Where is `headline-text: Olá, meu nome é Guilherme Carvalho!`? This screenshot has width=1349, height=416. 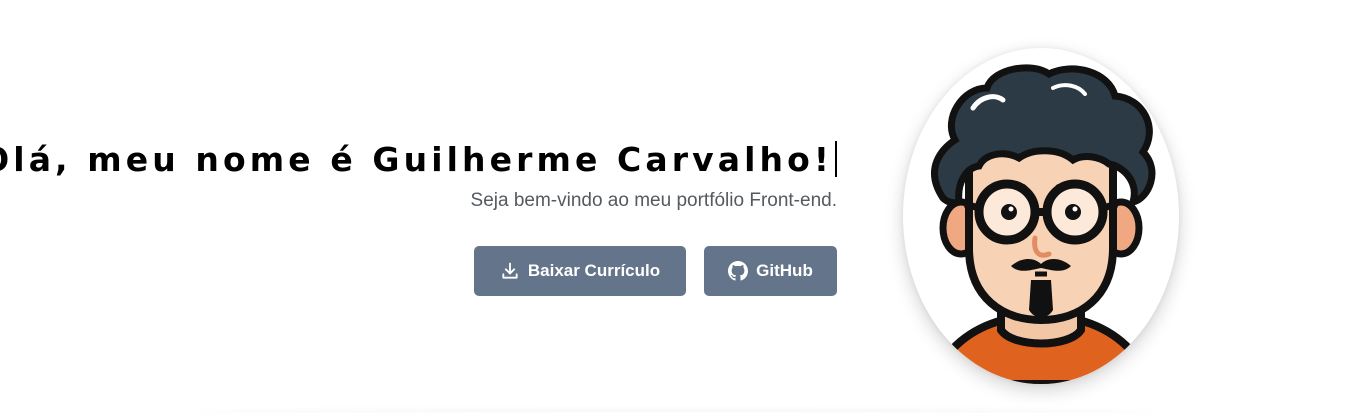 headline-text: Olá, meu nome é Guilherme Carvalho! is located at coordinates (416, 159).